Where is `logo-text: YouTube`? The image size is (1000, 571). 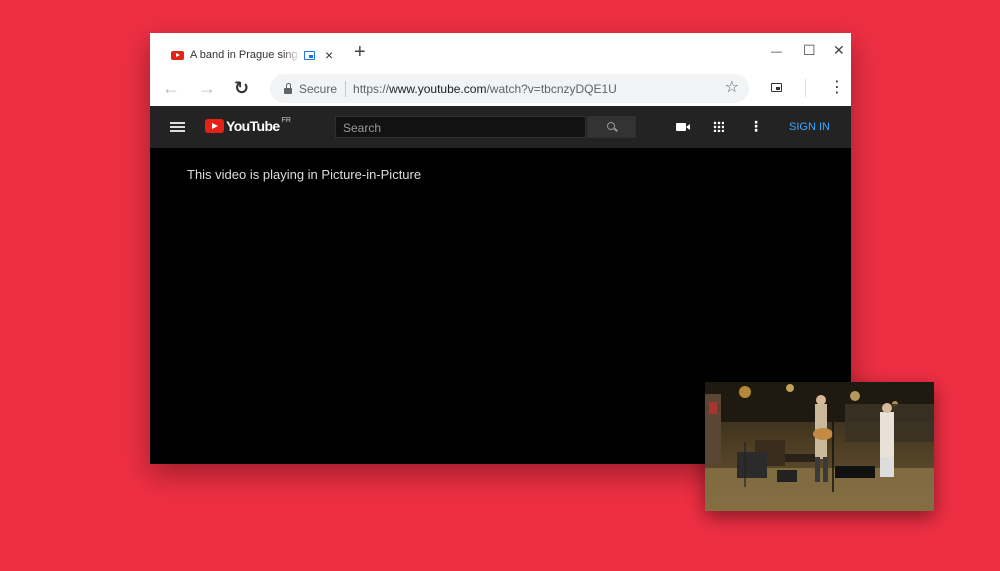
logo-text: YouTube is located at coordinates (253, 126).